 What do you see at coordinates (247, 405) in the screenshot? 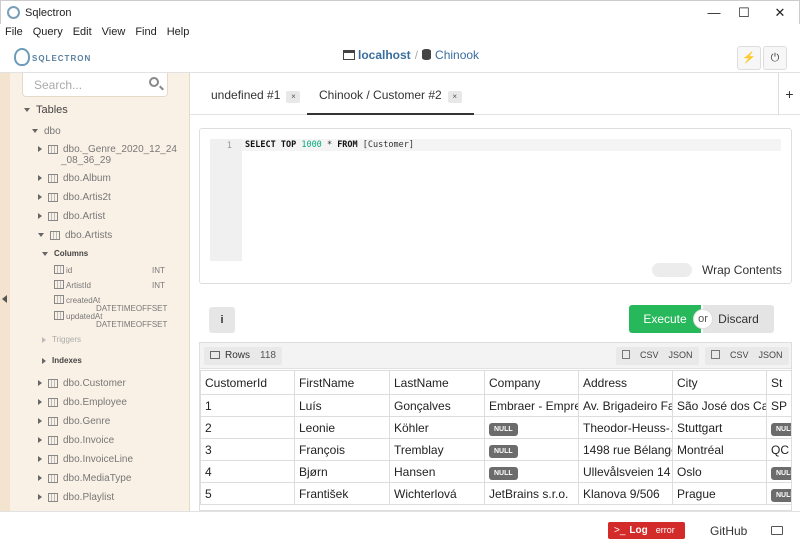
I see `table-cell: 1` at bounding box center [247, 405].